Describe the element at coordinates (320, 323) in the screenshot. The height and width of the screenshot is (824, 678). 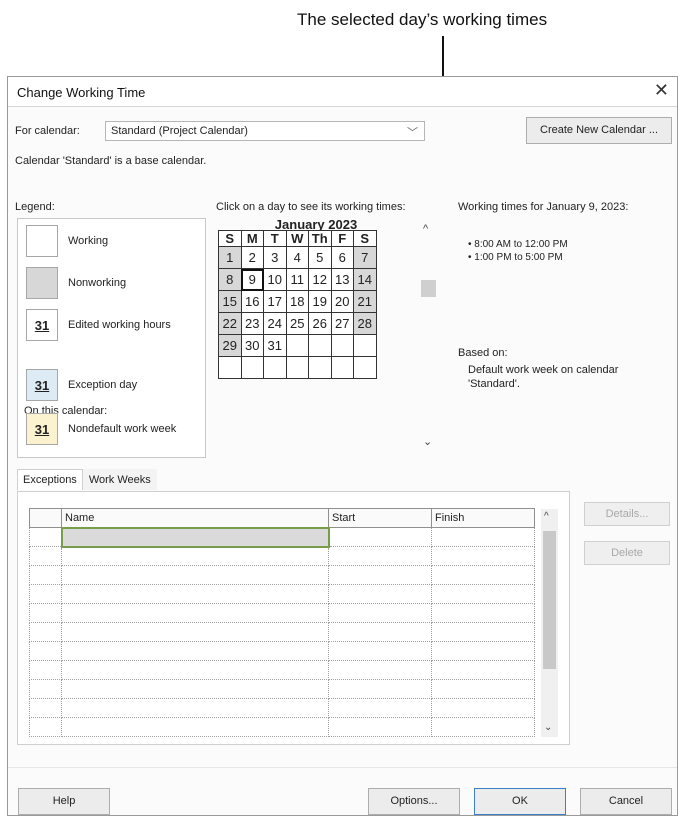
I see `calendar-day-cell: 26` at that location.